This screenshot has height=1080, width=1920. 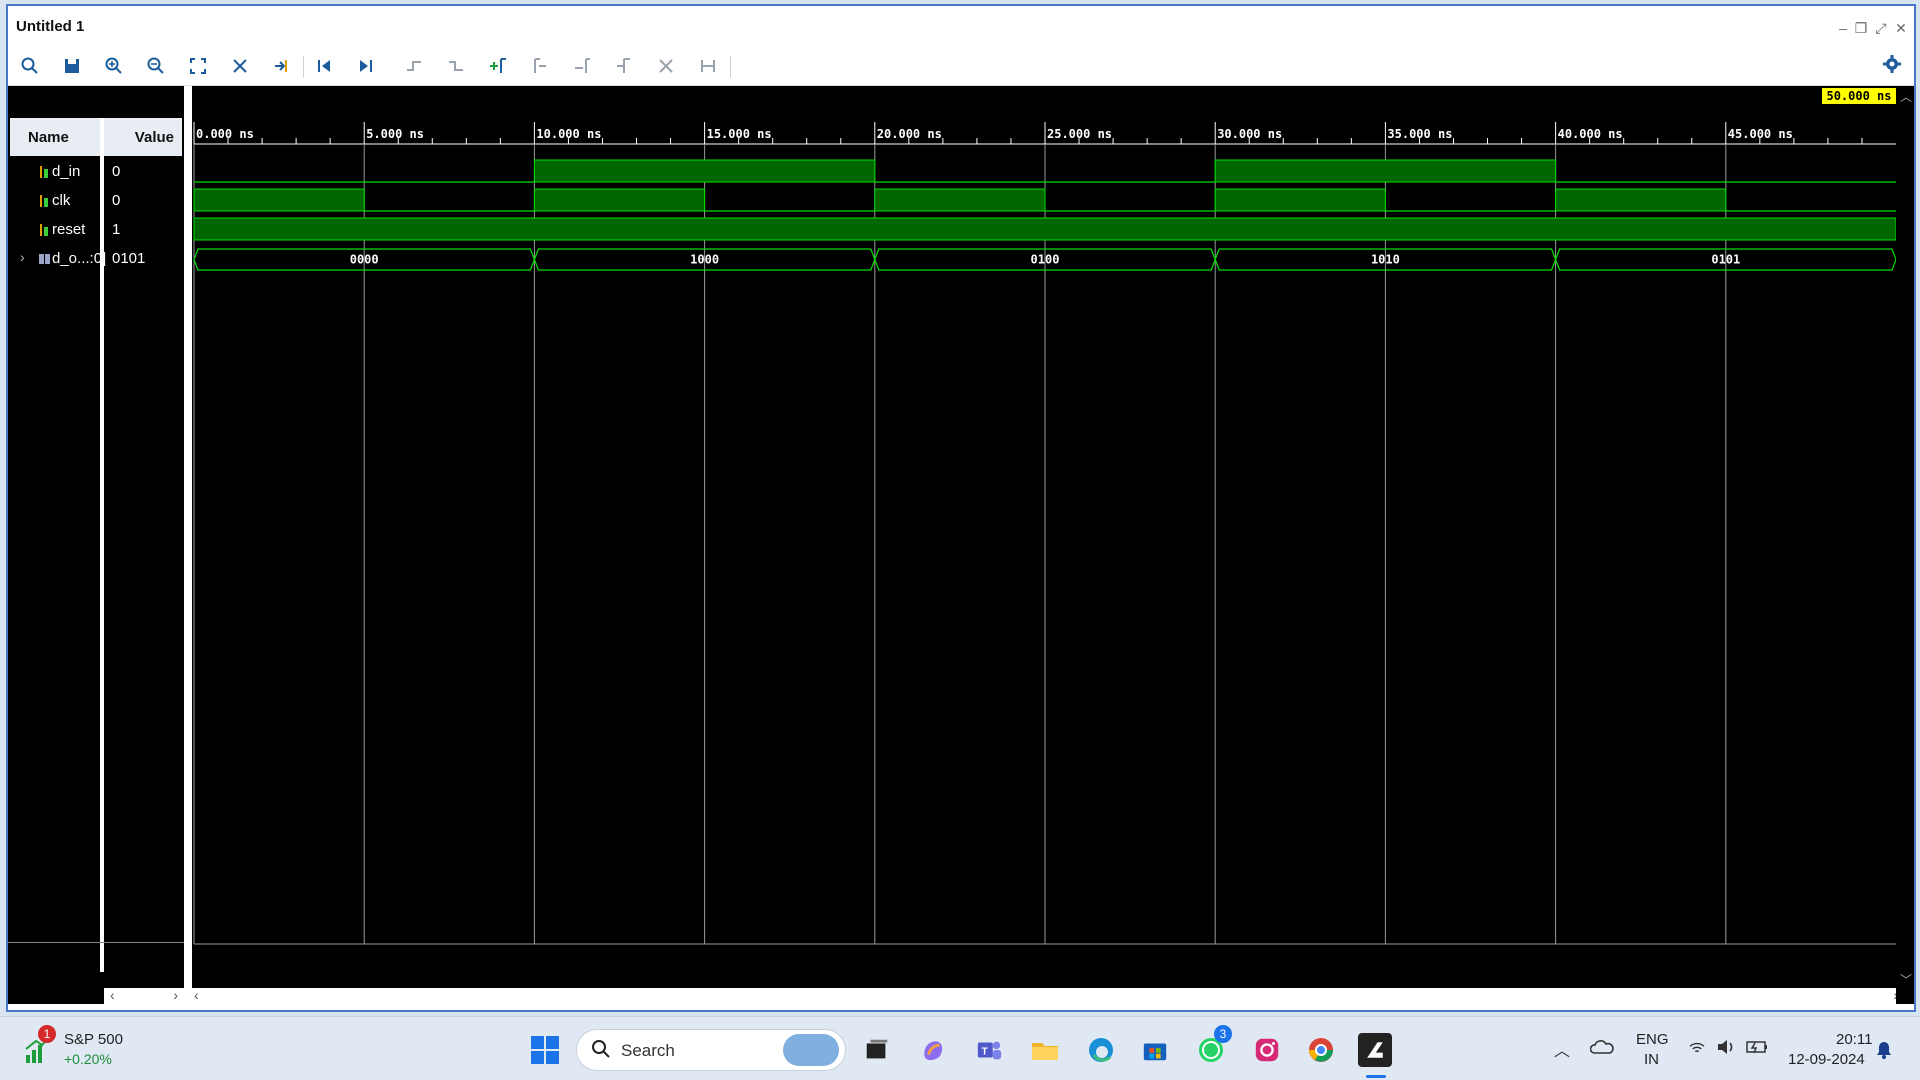 What do you see at coordinates (114, 66) in the screenshot?
I see `zoom-in-icon` at bounding box center [114, 66].